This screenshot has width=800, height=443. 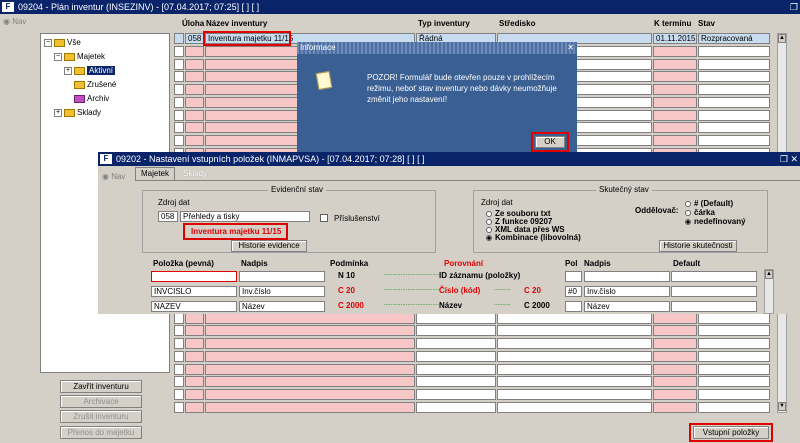 I want to click on tree-node-sklady: + Sklady, so click(x=77, y=113).